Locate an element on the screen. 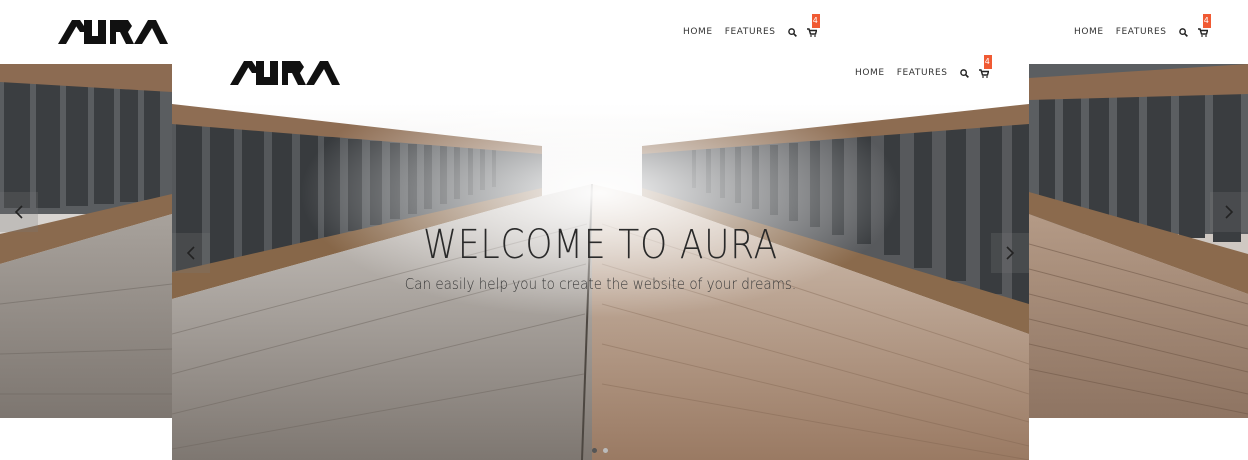 The width and height of the screenshot is (1248, 460). nav-back-center: HOME FEATURES 4 is located at coordinates (751, 25).